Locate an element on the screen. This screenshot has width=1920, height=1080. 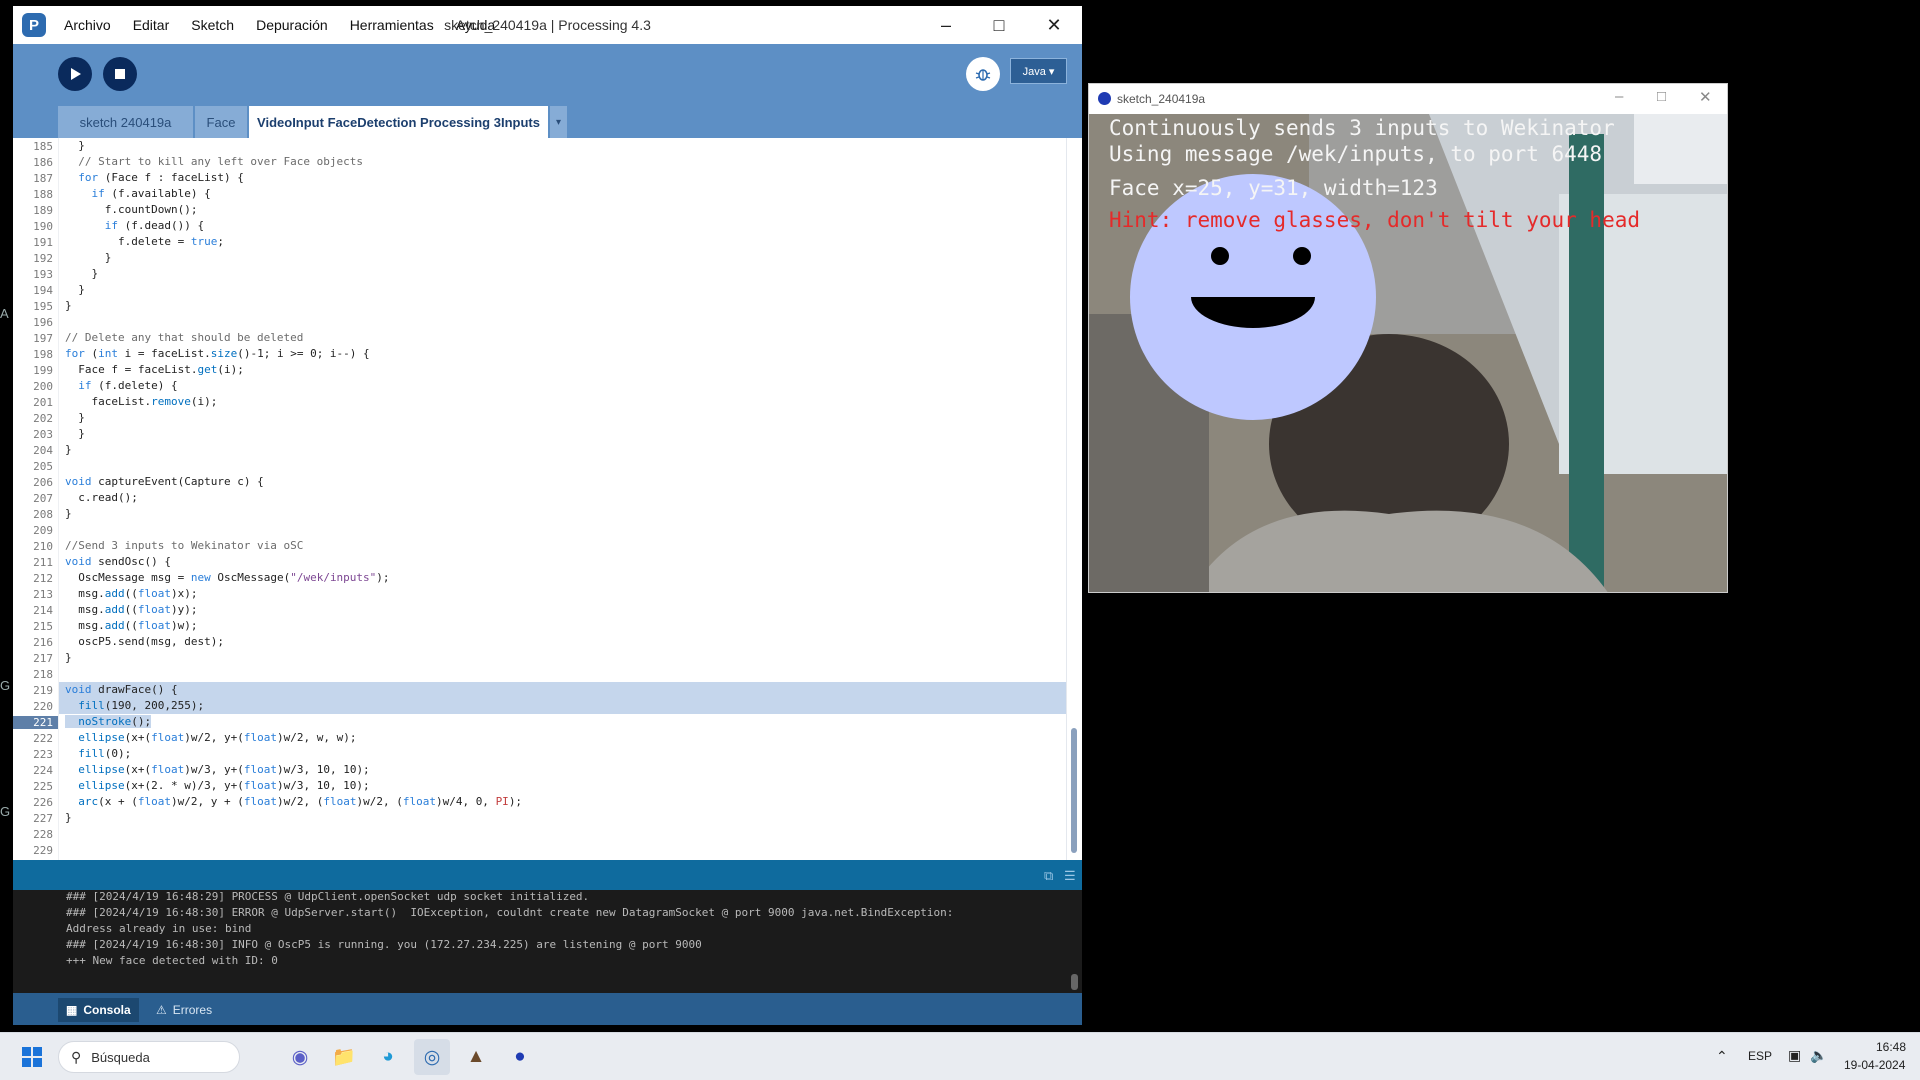
copy-icon: ⧉ is located at coordinates (1048, 876).